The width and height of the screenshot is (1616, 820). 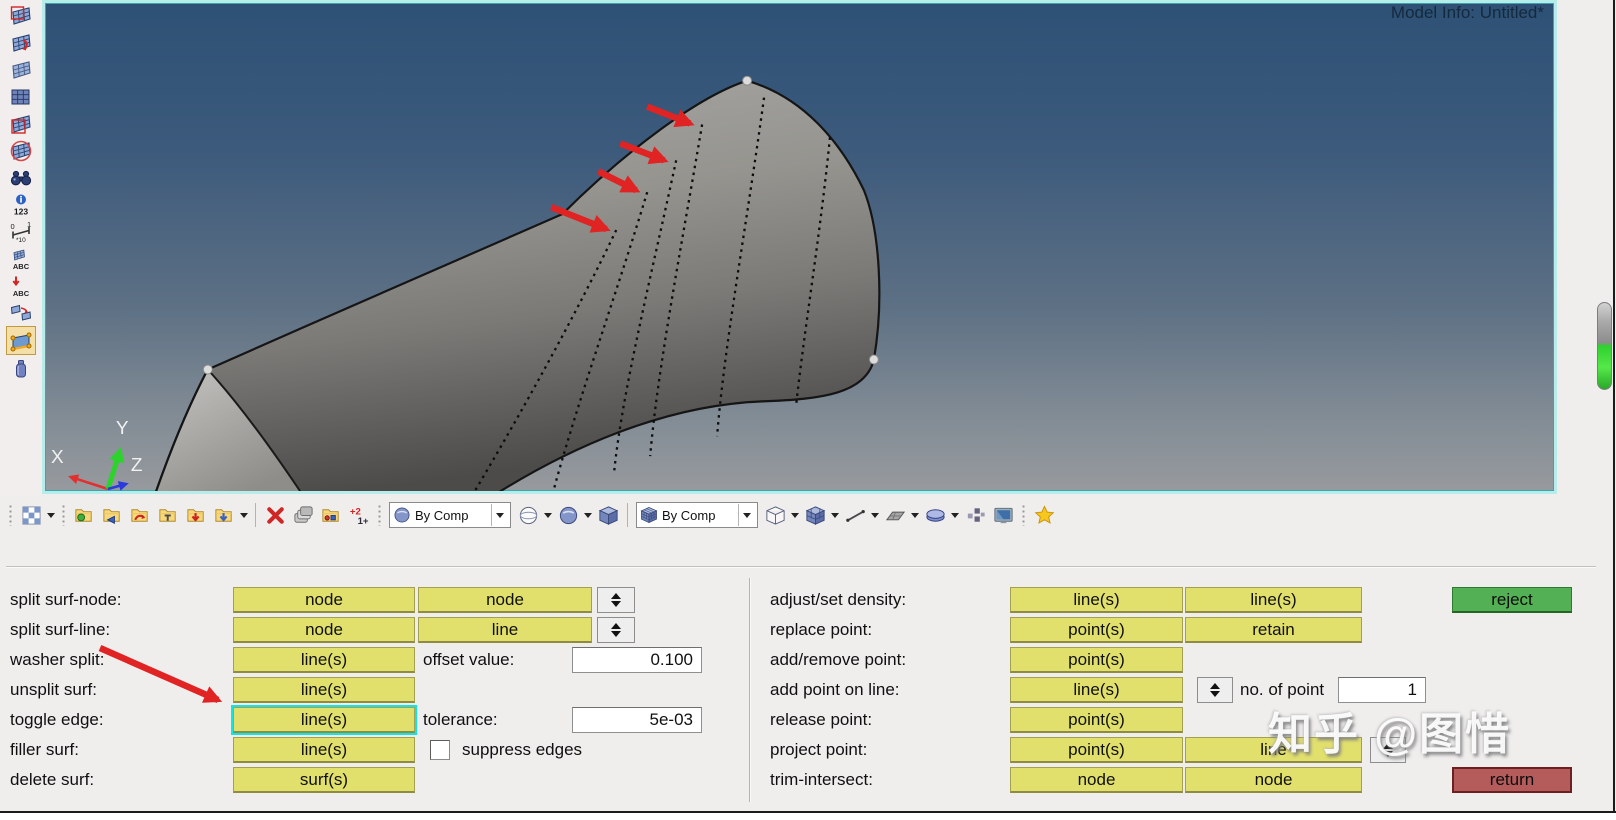 What do you see at coordinates (450, 515) in the screenshot?
I see `display-mode-combo: By Comp` at bounding box center [450, 515].